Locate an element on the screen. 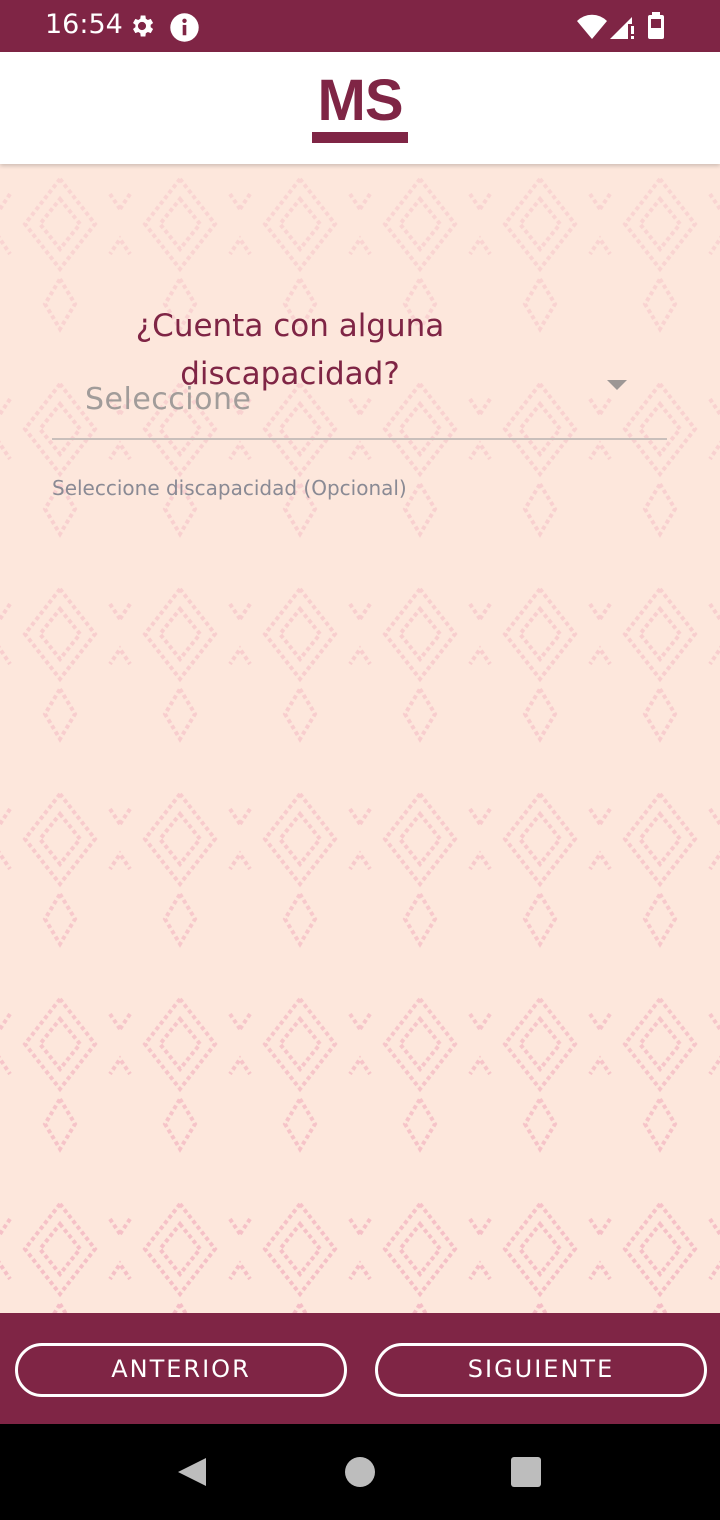  wifi-icon is located at coordinates (592, 27).